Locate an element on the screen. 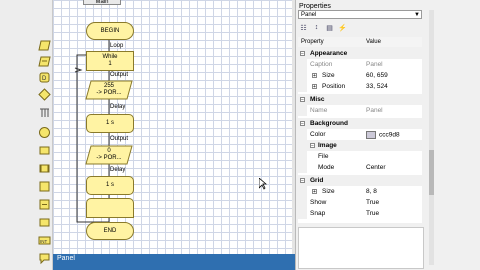  property-row-file: File is located at coordinates (360, 156).